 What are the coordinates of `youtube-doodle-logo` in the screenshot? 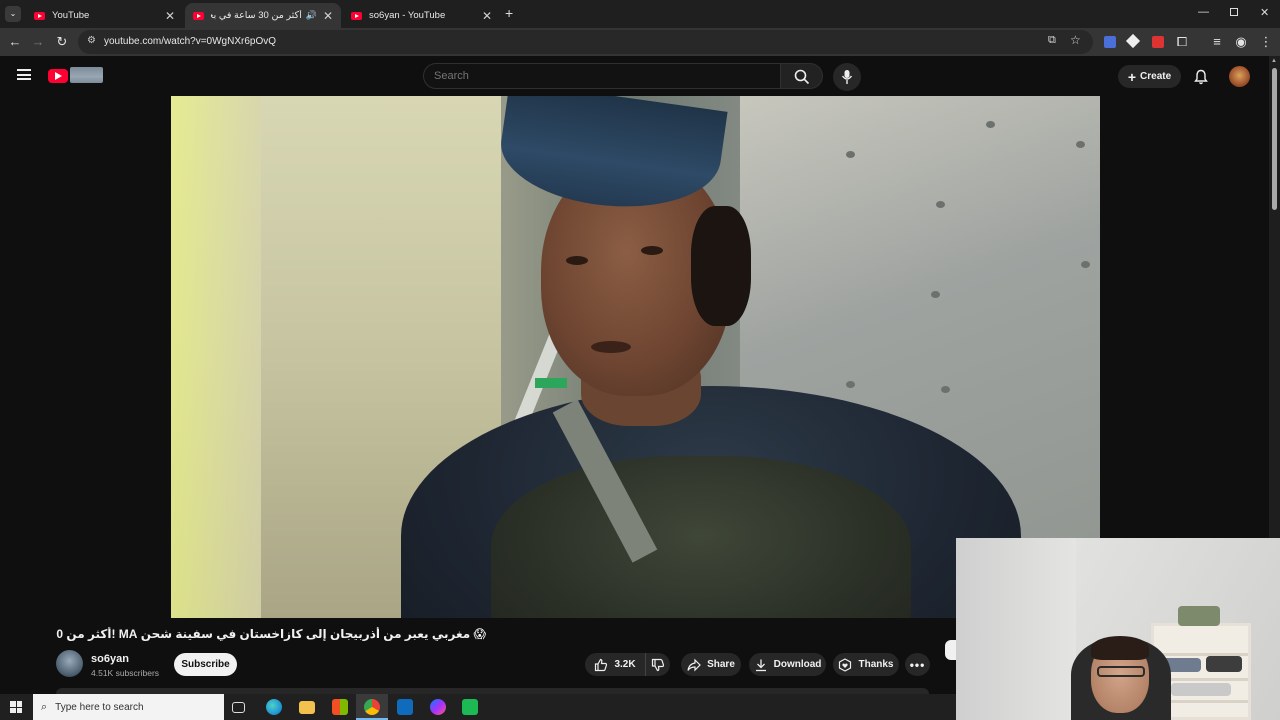 It's located at (86, 75).